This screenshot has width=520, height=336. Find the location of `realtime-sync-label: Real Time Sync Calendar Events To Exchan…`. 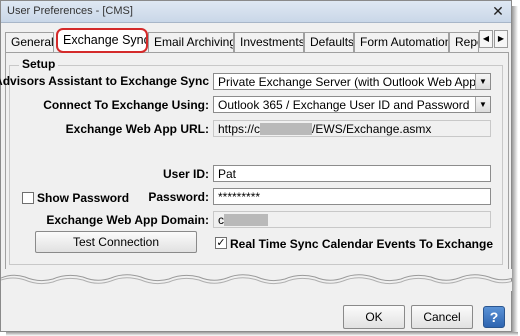

realtime-sync-label: Real Time Sync Calendar Events To Exchan… is located at coordinates (361, 244).